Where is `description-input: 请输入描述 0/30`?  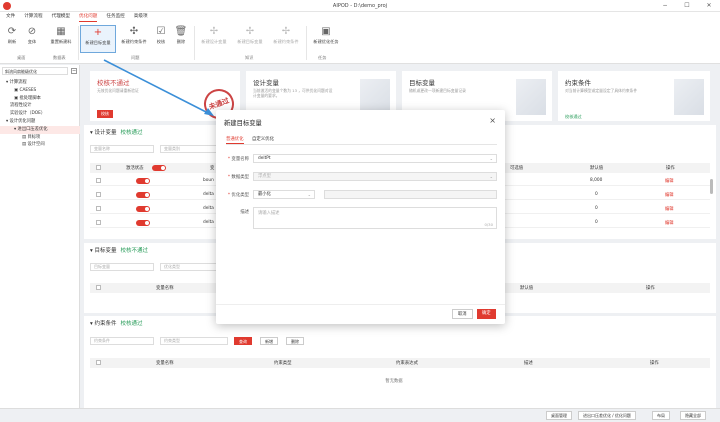 description-input: 请输入描述 0/30 is located at coordinates (375, 218).